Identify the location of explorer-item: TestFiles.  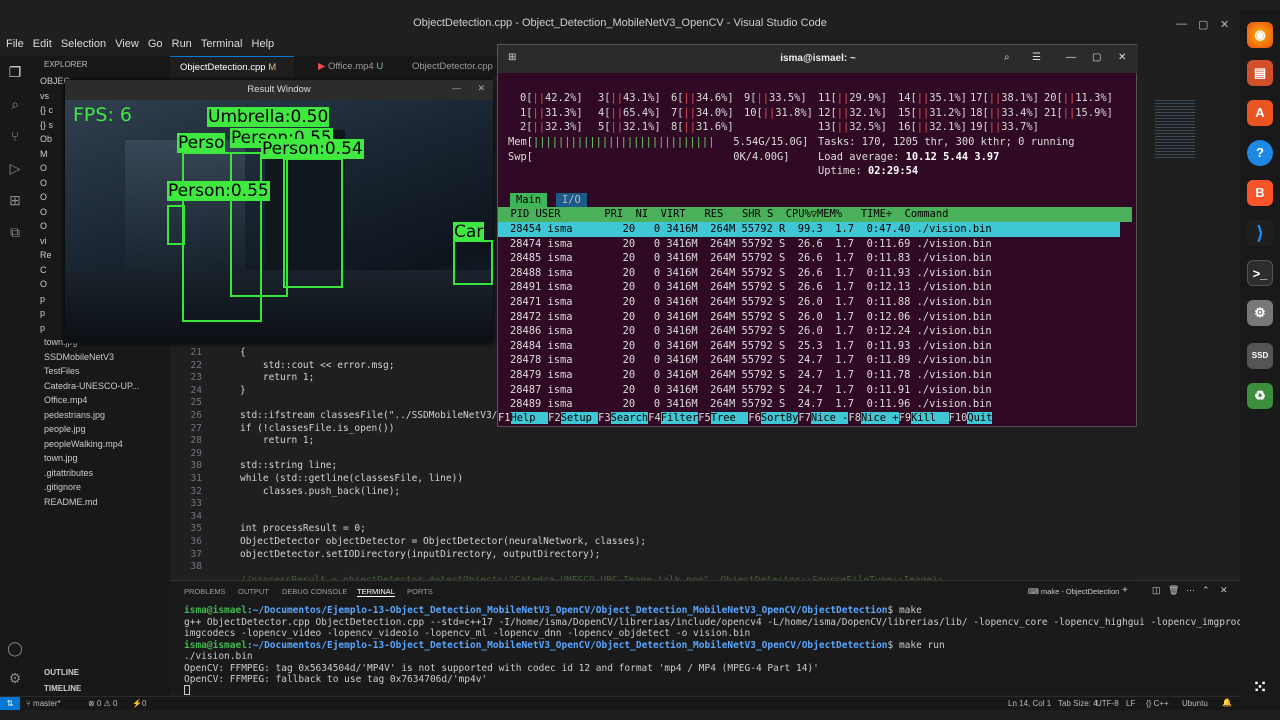
(114, 371).